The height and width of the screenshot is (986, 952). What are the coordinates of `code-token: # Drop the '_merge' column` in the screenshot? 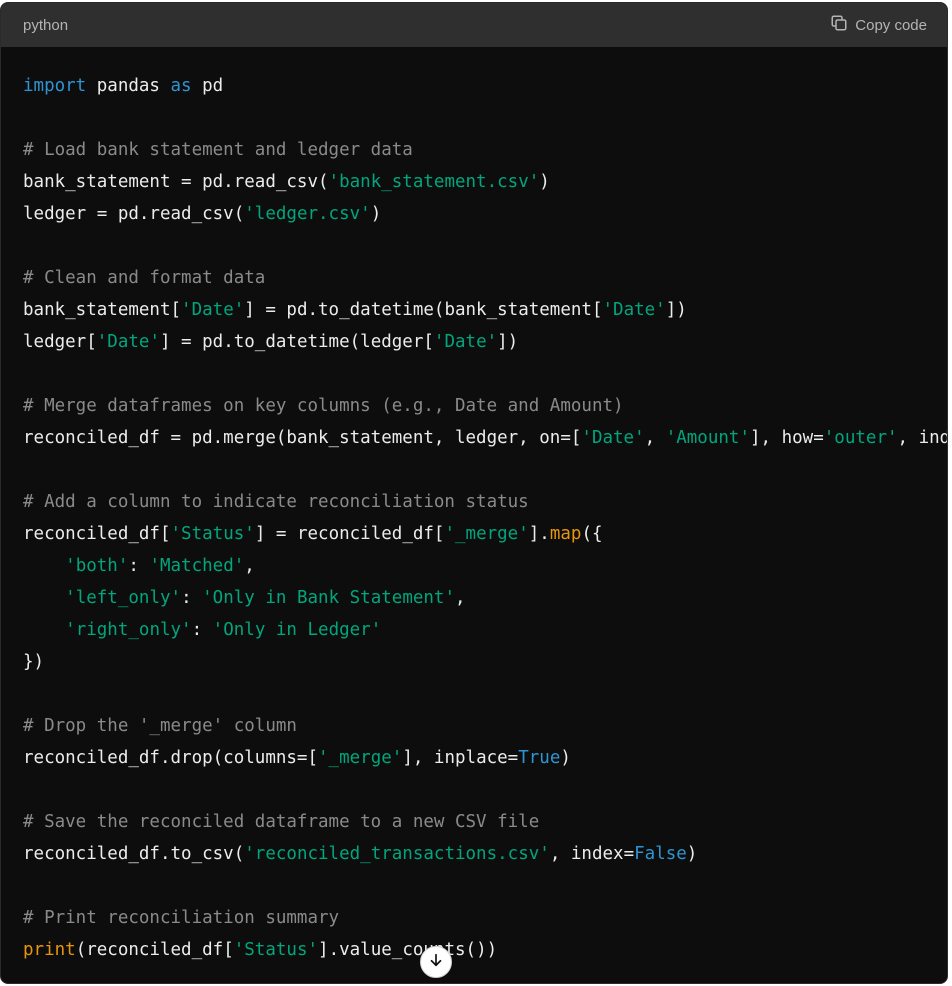 It's located at (160, 726).